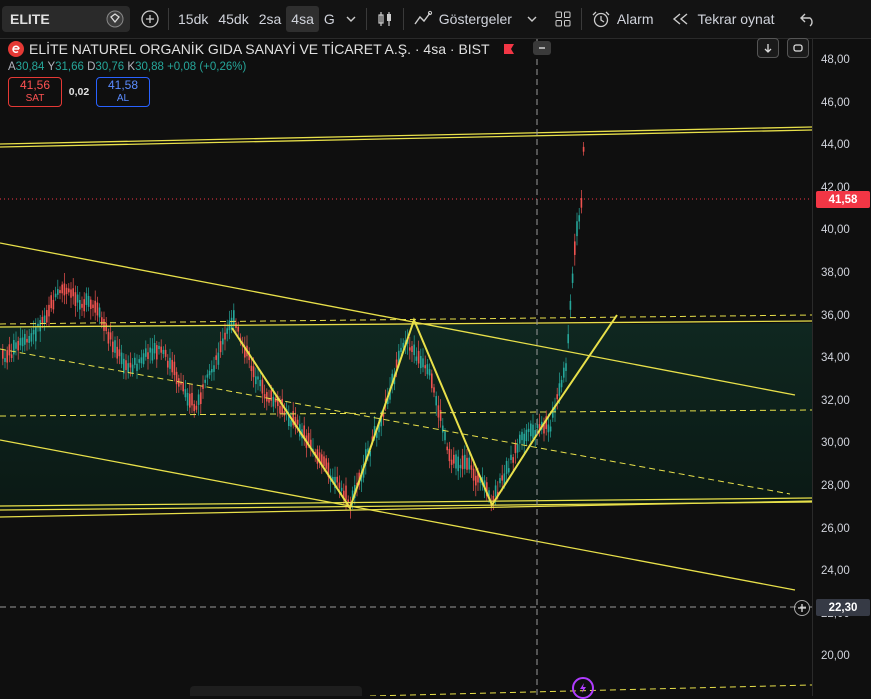  I want to click on price-tick: 38,00, so click(835, 273).